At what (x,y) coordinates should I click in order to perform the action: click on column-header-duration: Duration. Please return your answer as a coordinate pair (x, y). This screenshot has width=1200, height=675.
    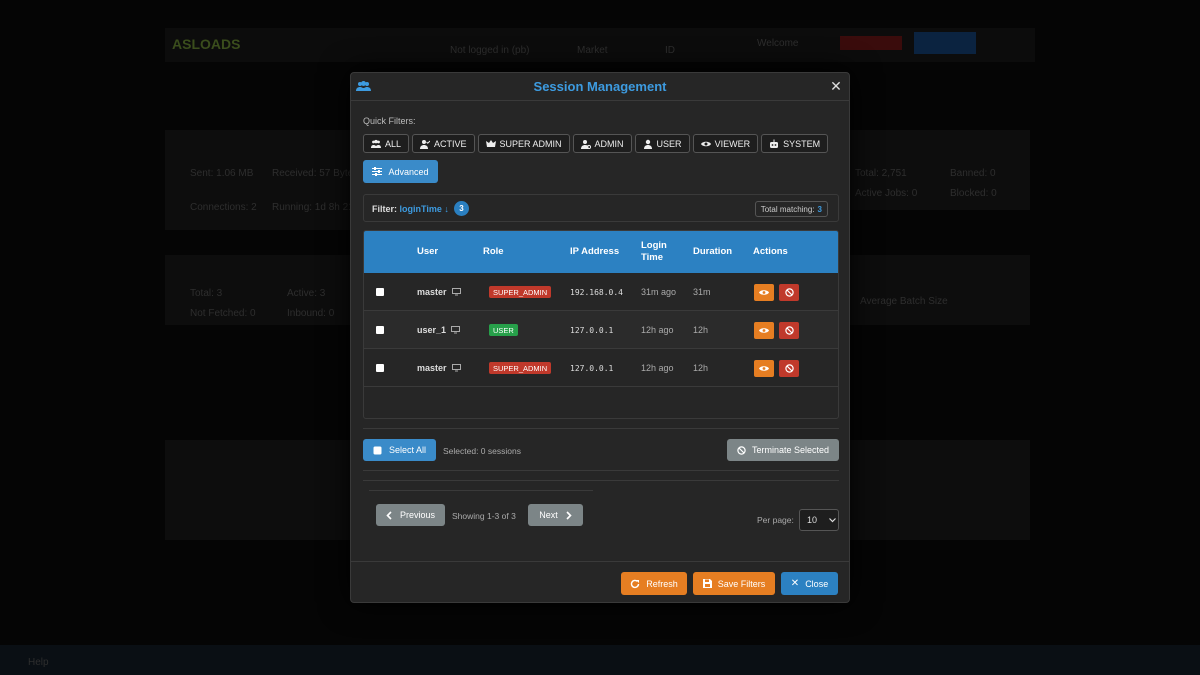
    Looking at the image, I should click on (712, 252).